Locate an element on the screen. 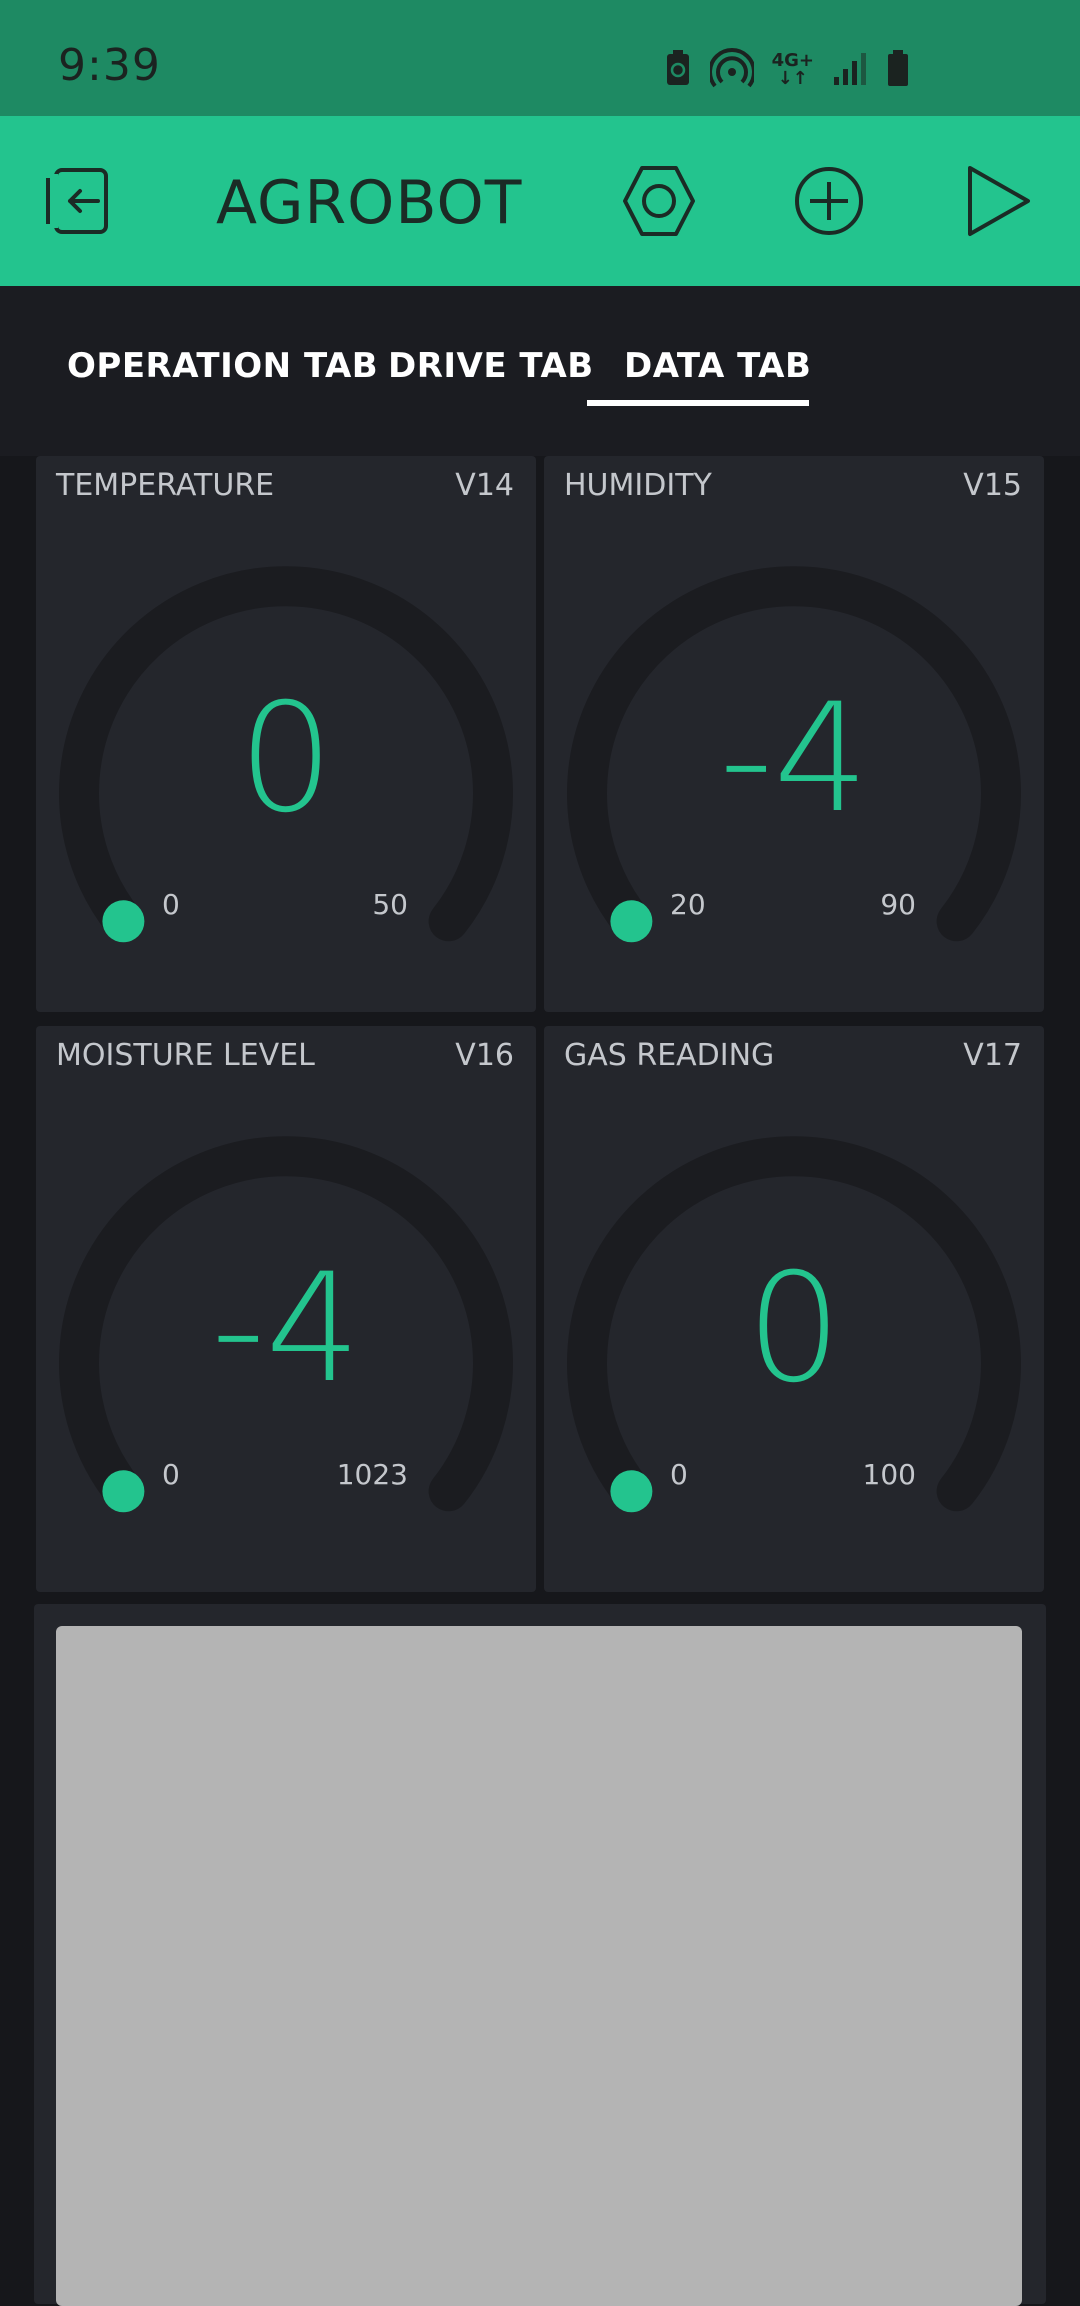 This screenshot has height=2306, width=1080. app-bar: AGROBOT is located at coordinates (540, 201).